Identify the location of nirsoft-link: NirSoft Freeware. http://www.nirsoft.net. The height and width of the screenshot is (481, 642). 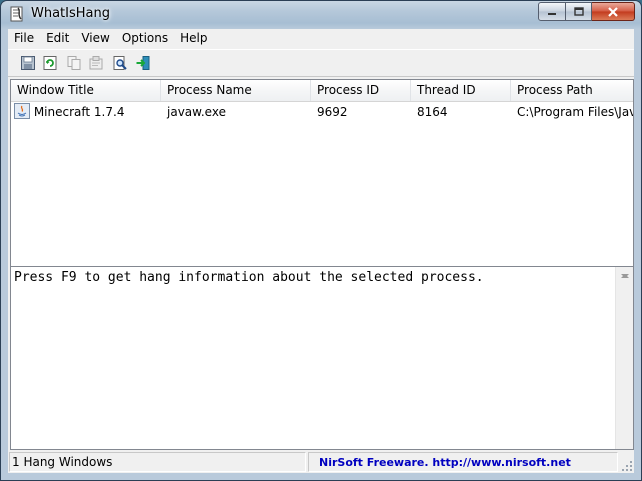
(441, 462).